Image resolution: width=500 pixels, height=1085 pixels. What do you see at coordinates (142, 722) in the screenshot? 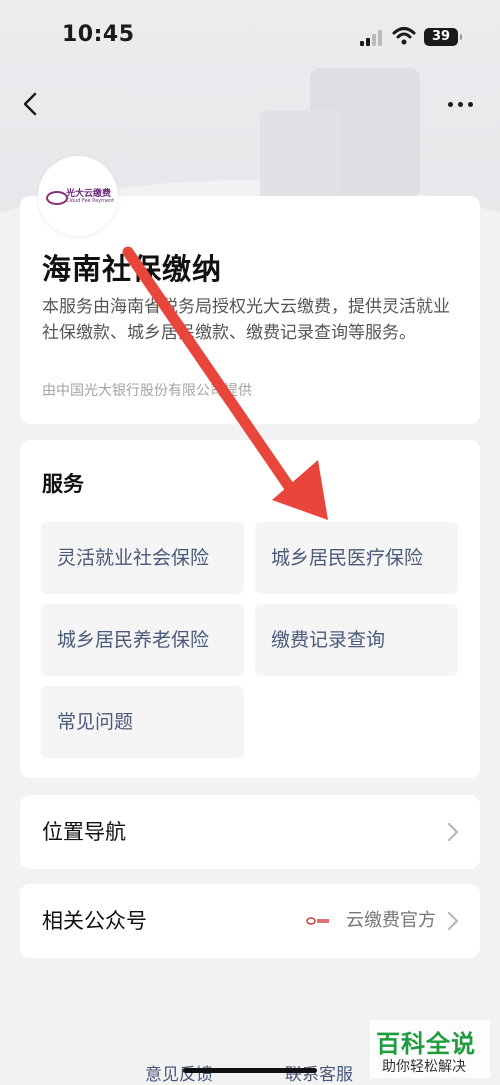
I see `service-item-faq: 常见问题` at bounding box center [142, 722].